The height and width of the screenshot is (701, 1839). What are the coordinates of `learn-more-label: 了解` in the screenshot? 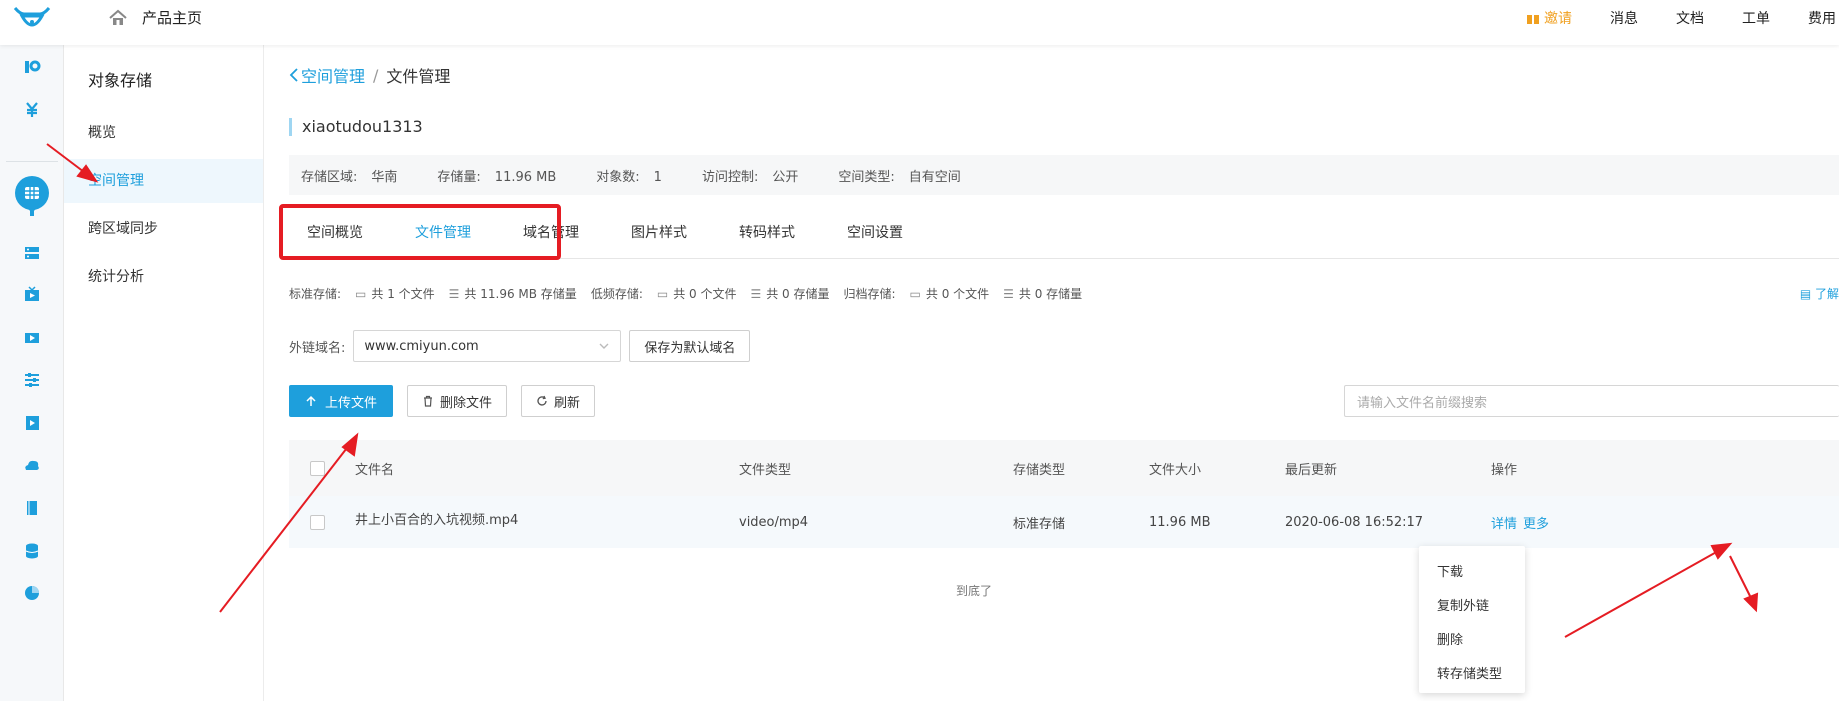 It's located at (1826, 294).